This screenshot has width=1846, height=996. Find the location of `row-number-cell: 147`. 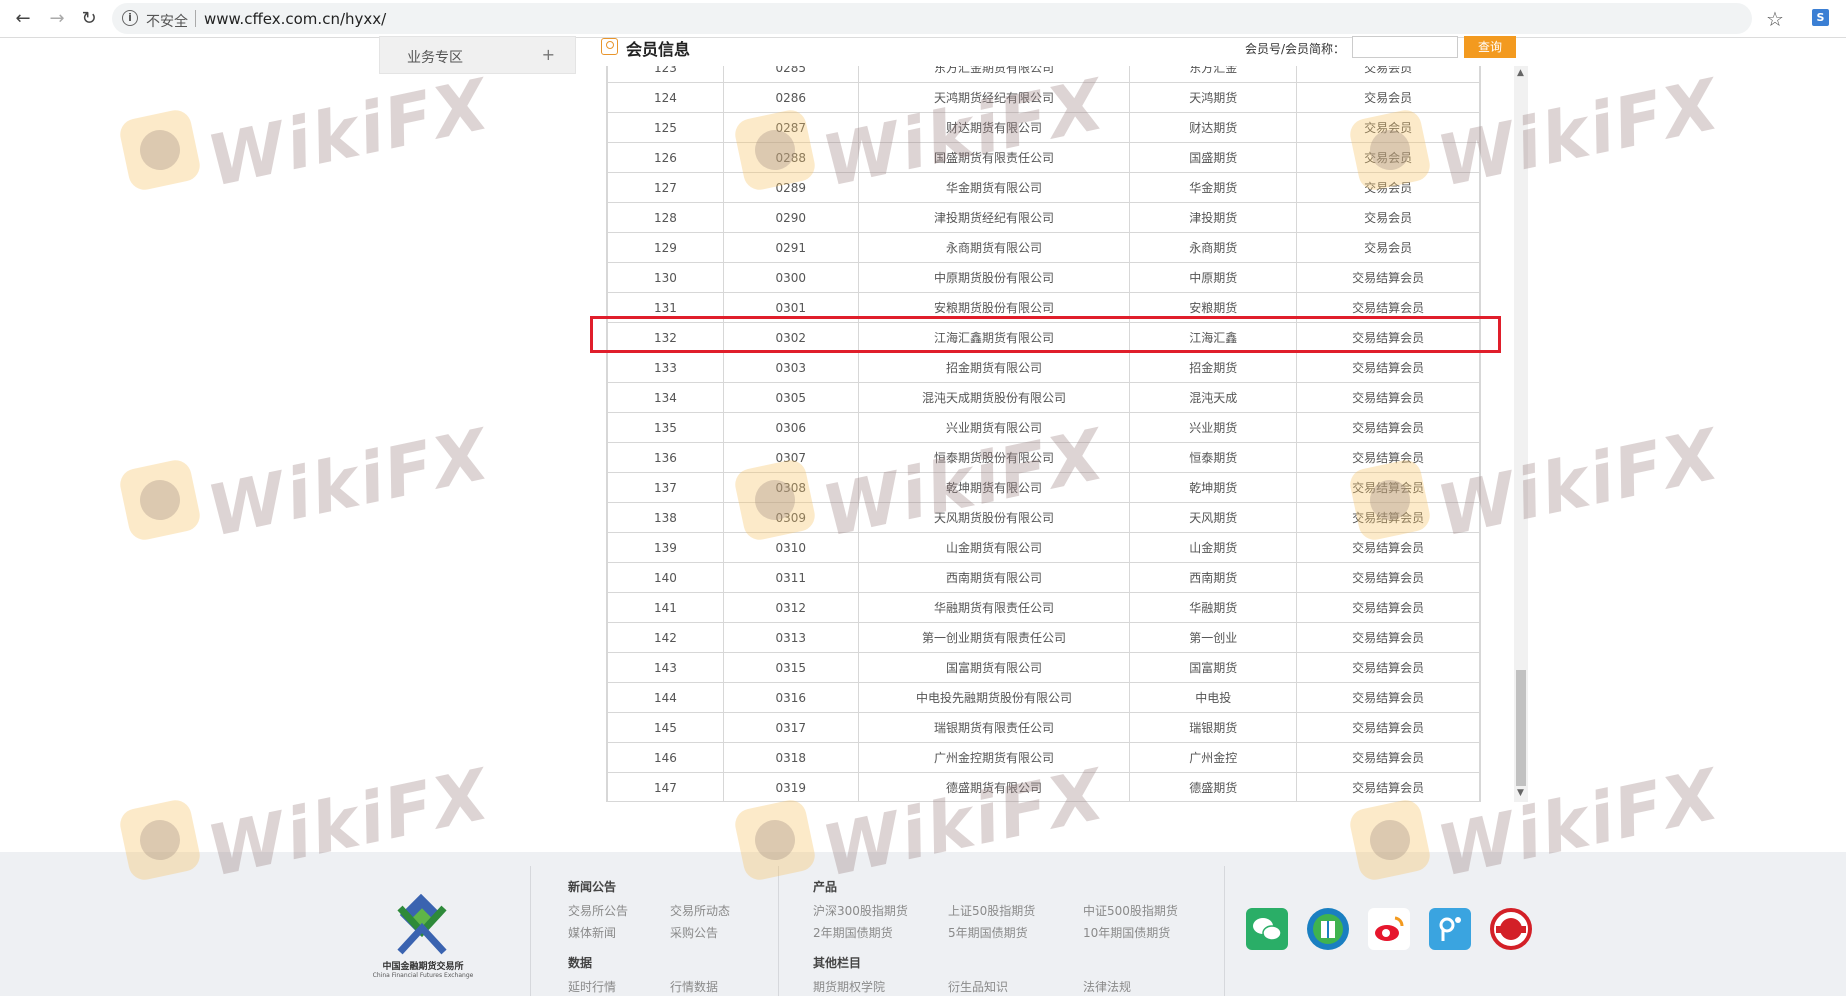

row-number-cell: 147 is located at coordinates (665, 786).